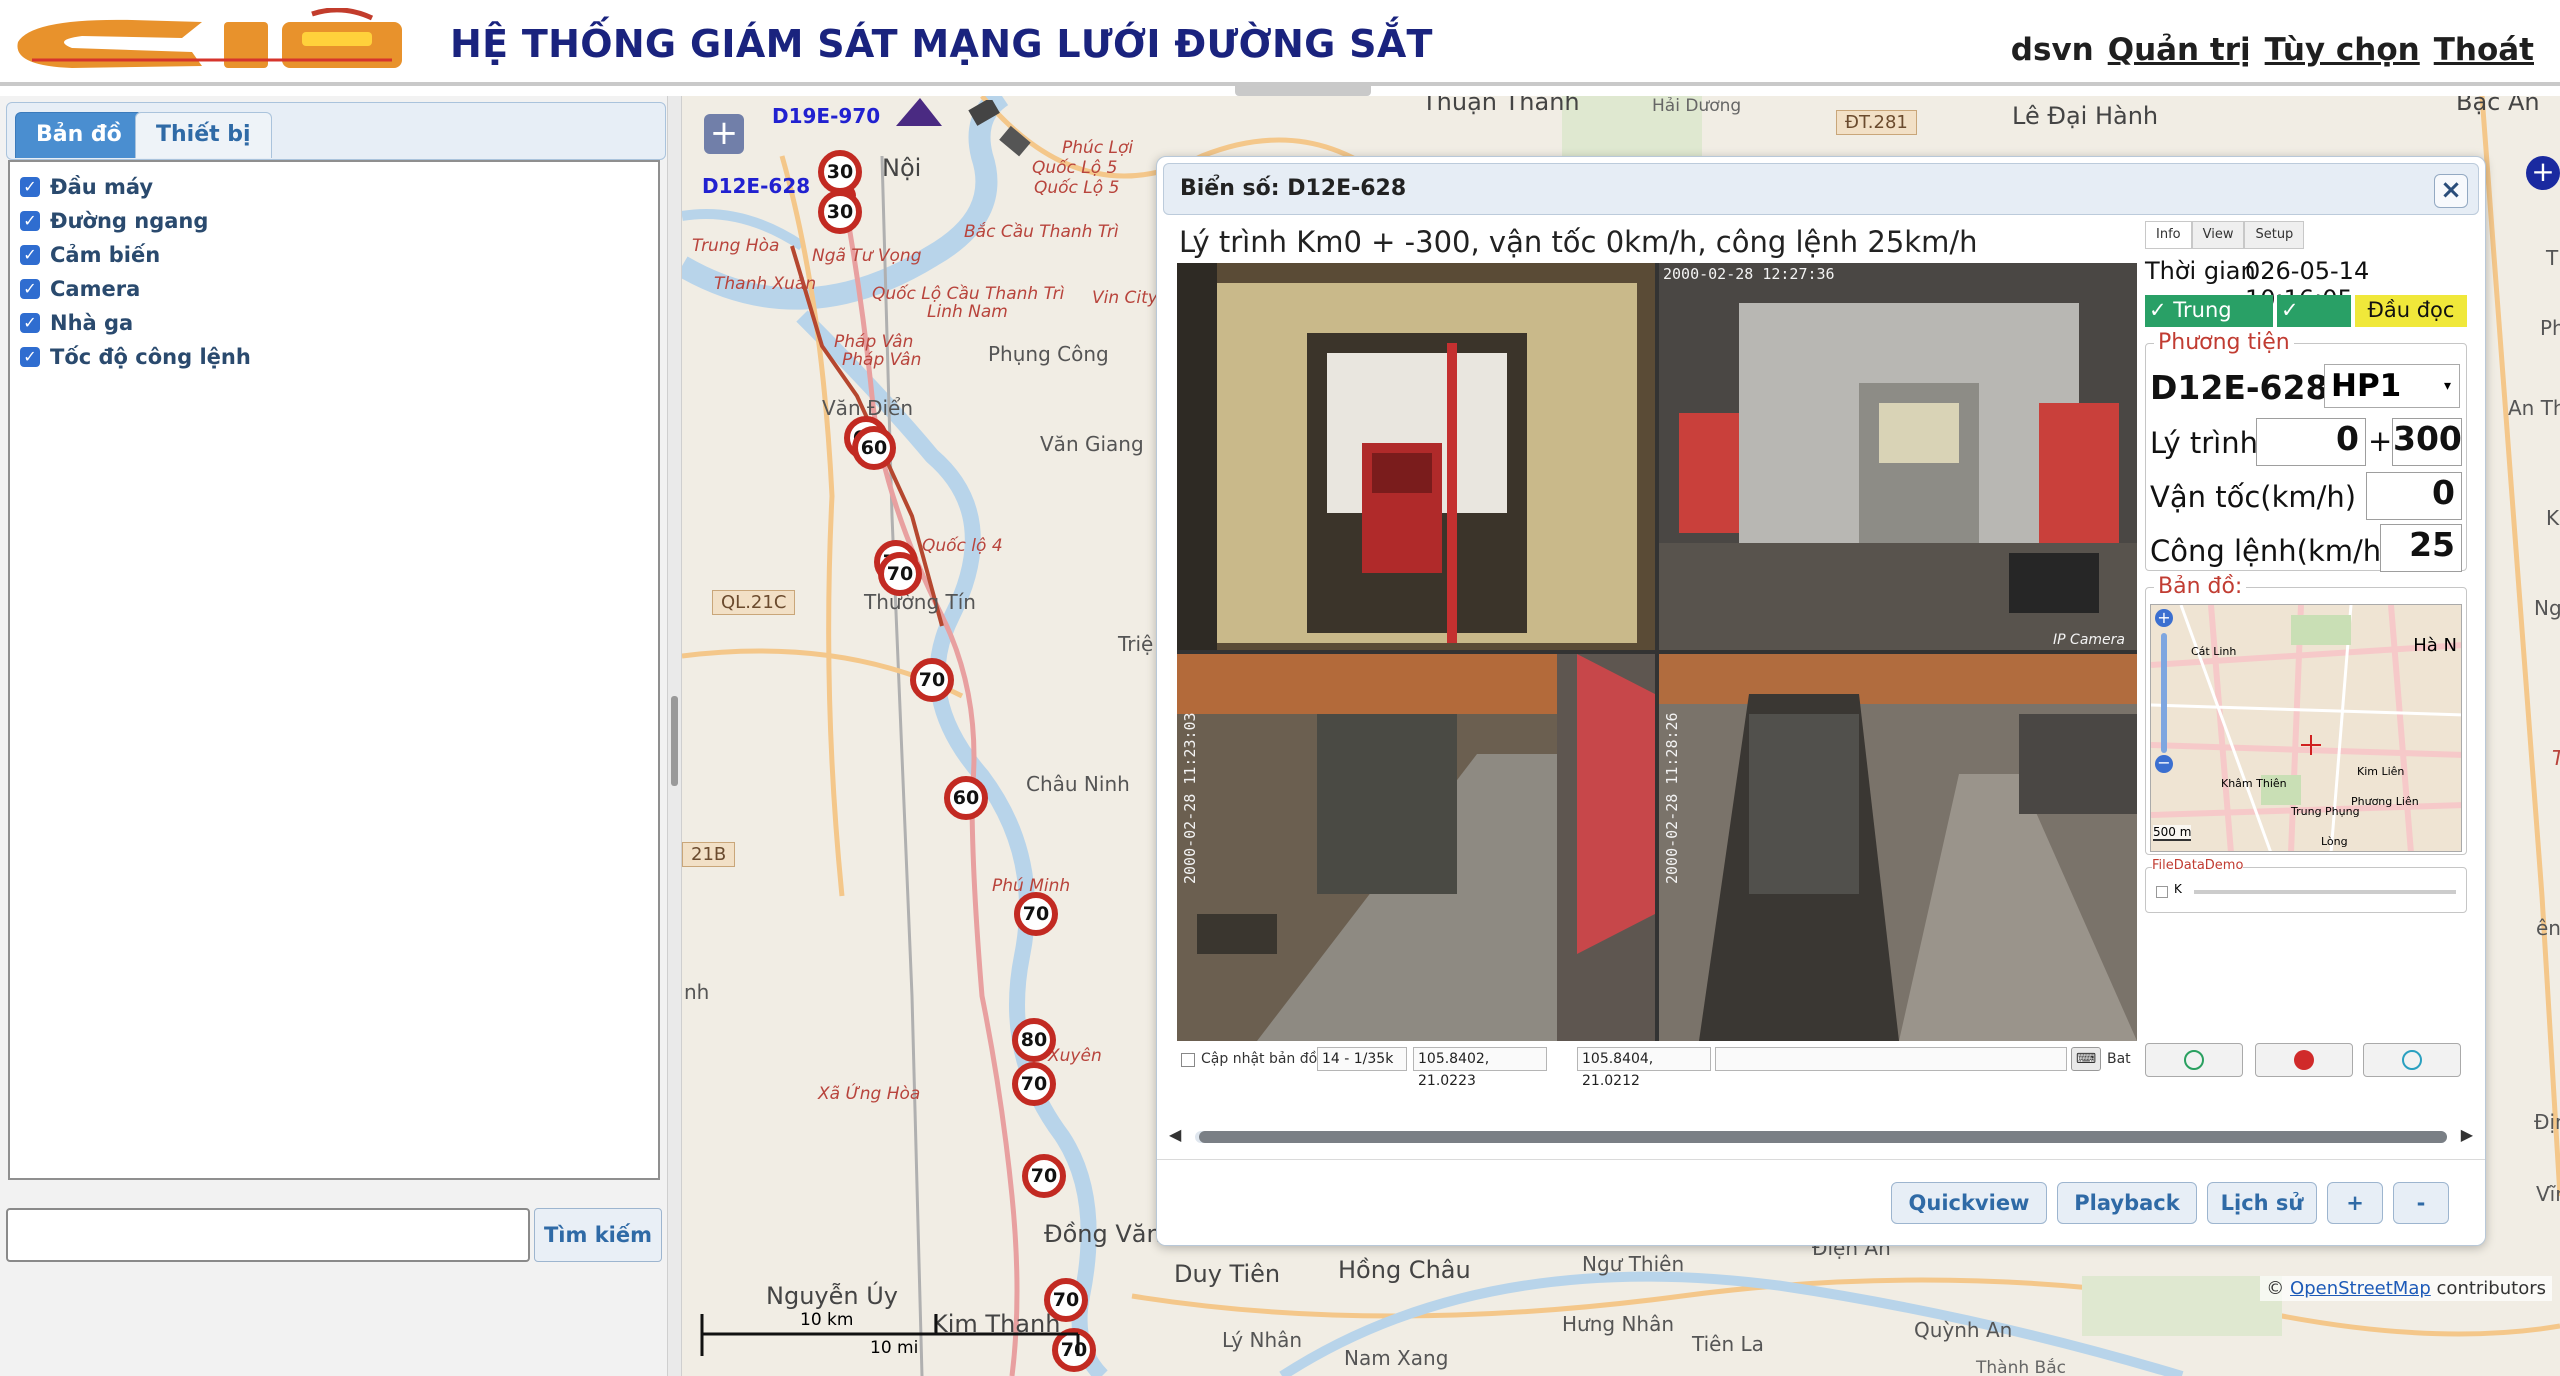 Image resolution: width=2560 pixels, height=1376 pixels. I want to click on message-field, so click(1891, 1059).